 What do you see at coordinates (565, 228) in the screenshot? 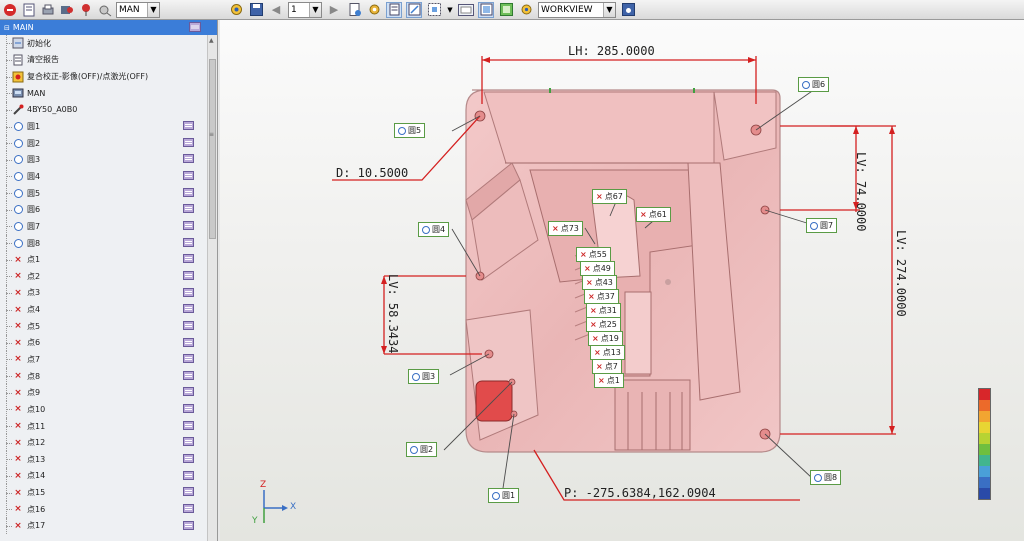
I see `callout-point-73: × 点73` at bounding box center [565, 228].